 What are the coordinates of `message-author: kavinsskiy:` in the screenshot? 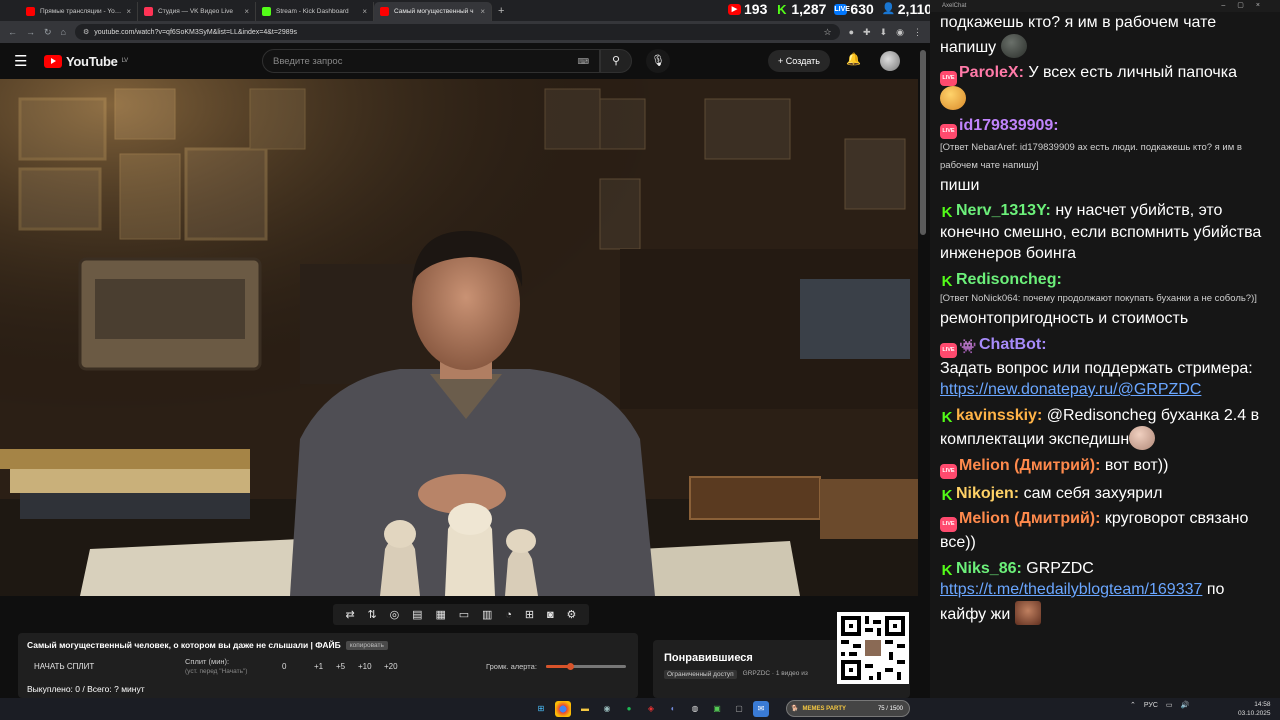 It's located at (999, 415).